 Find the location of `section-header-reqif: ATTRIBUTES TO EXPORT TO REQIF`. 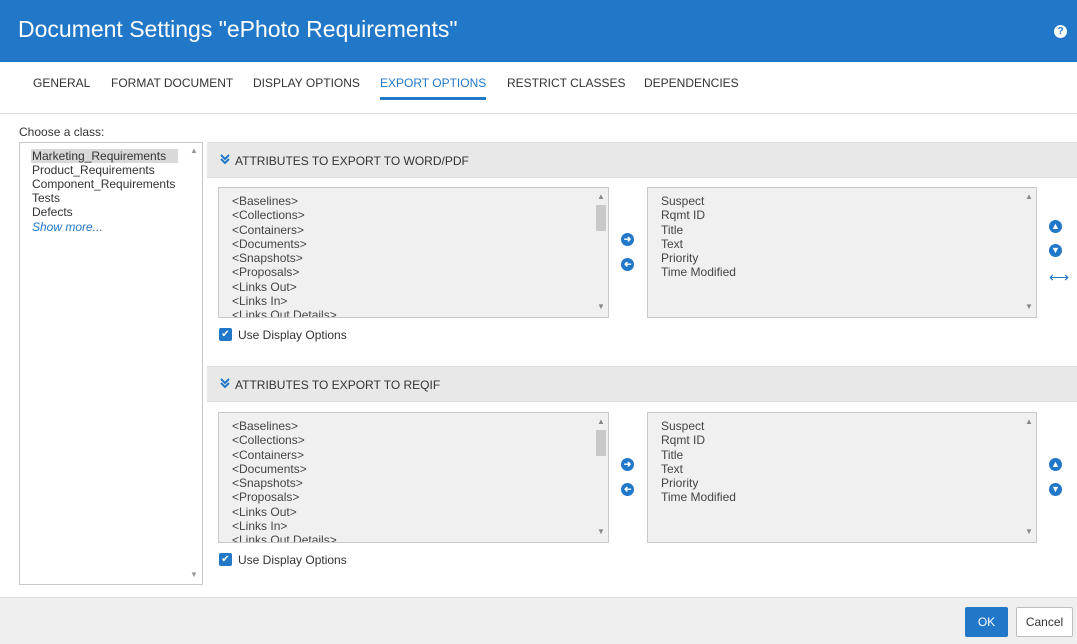

section-header-reqif: ATTRIBUTES TO EXPORT TO REQIF is located at coordinates (642, 384).